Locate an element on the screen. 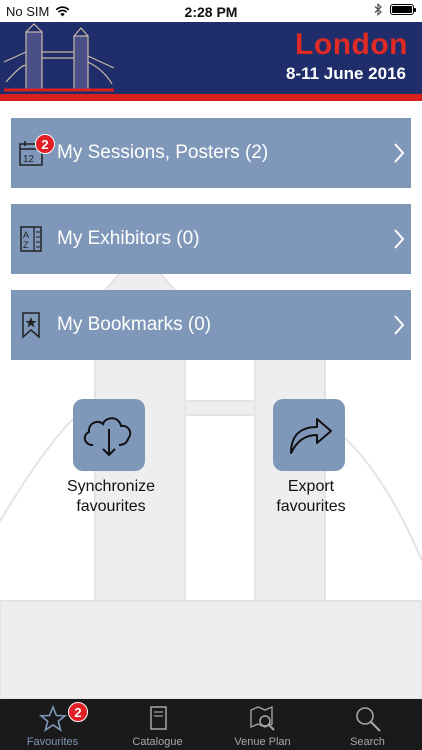  star-icon is located at coordinates (53, 718).